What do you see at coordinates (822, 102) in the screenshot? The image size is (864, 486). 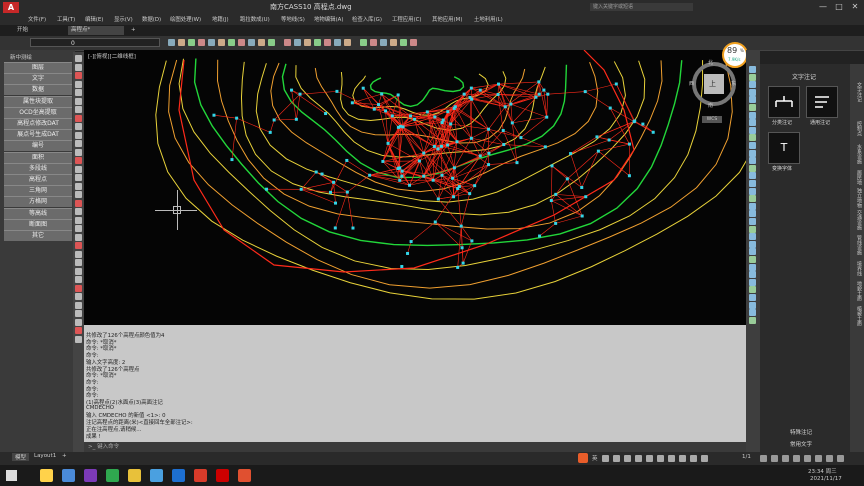 I see `general-annotation-button` at bounding box center [822, 102].